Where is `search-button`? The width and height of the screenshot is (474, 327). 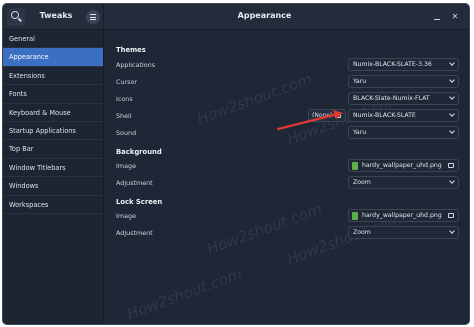
search-button is located at coordinates (16, 17).